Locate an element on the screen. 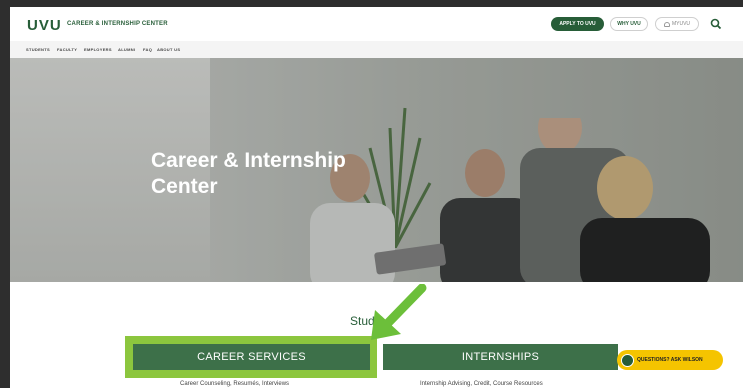 This screenshot has width=743, height=388. nav-item-employers: EMPLOYERS is located at coordinates (98, 49).